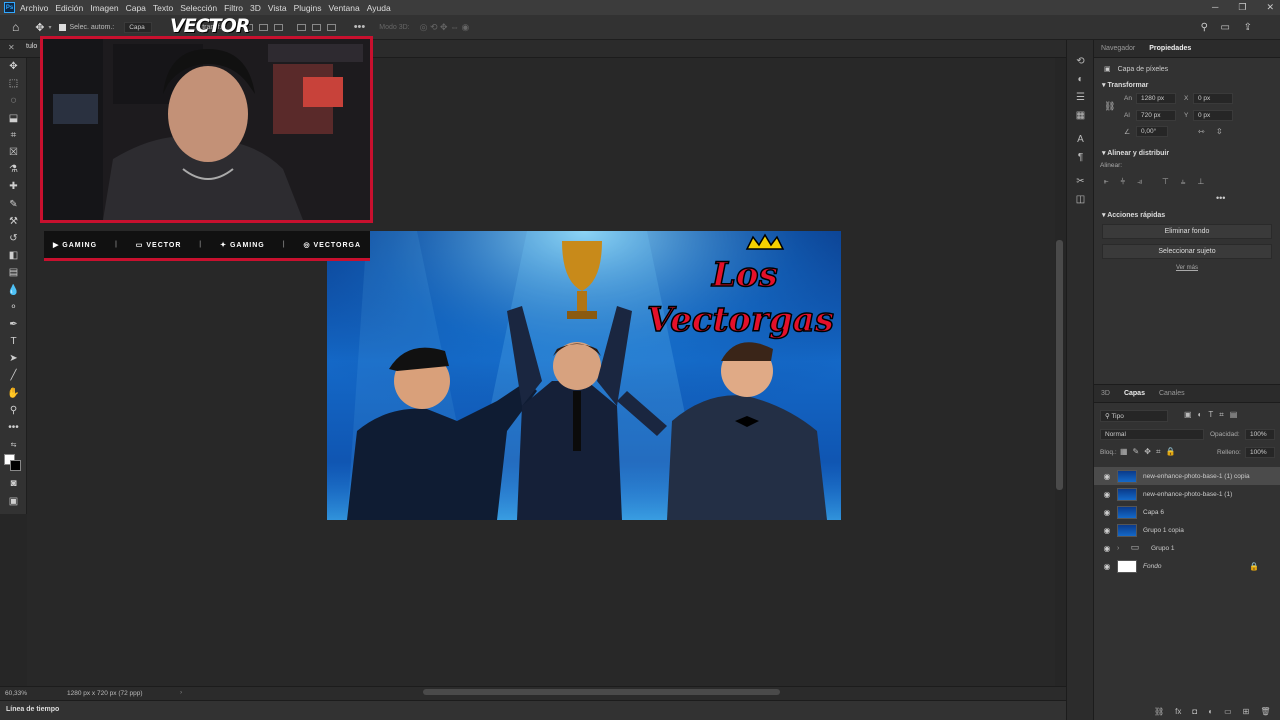 This screenshot has width=1280, height=720. I want to click on add-mask-icon: ◘, so click(1194, 711).